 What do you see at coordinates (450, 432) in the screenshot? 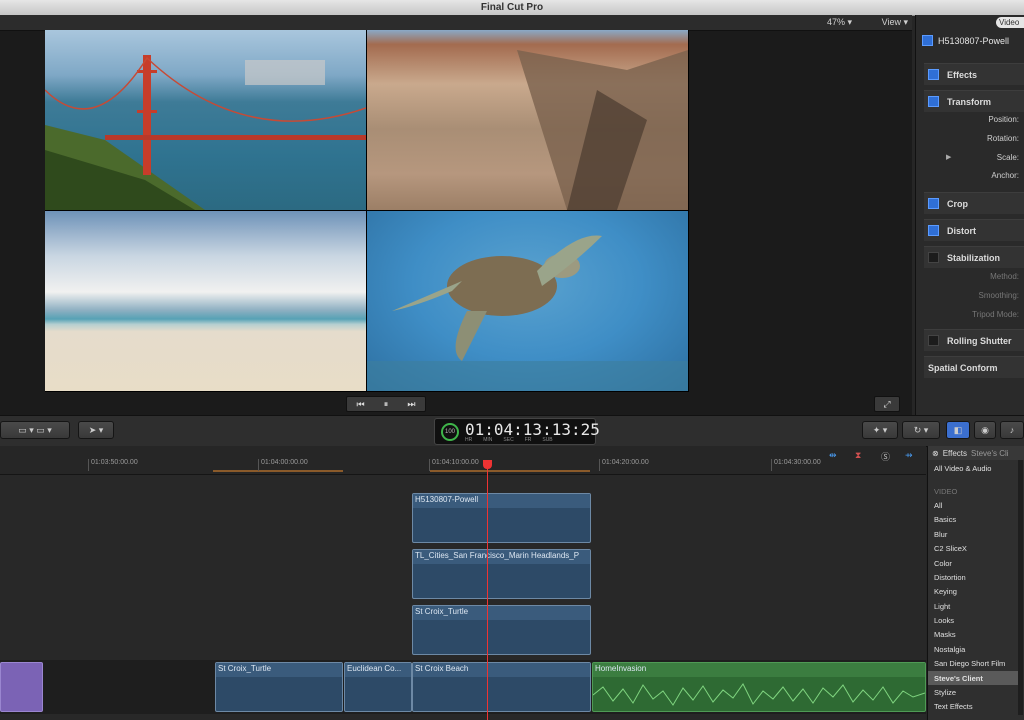
I see `timecode-percent-badge: 100` at bounding box center [450, 432].